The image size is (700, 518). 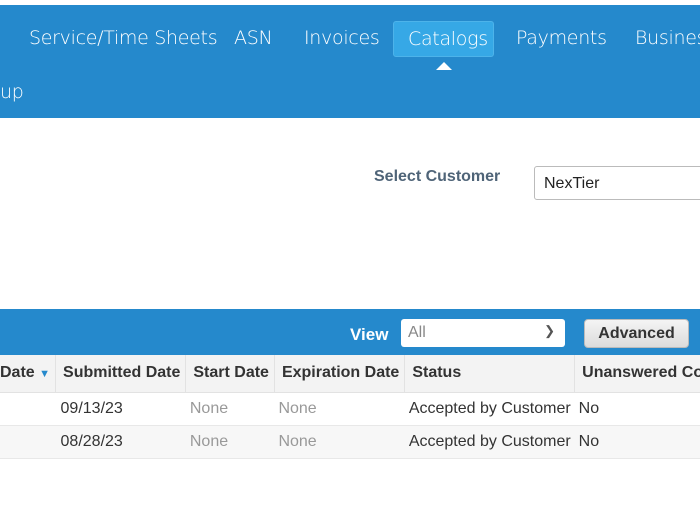 What do you see at coordinates (45, 374) in the screenshot?
I see `sort-desc-icon: ▼` at bounding box center [45, 374].